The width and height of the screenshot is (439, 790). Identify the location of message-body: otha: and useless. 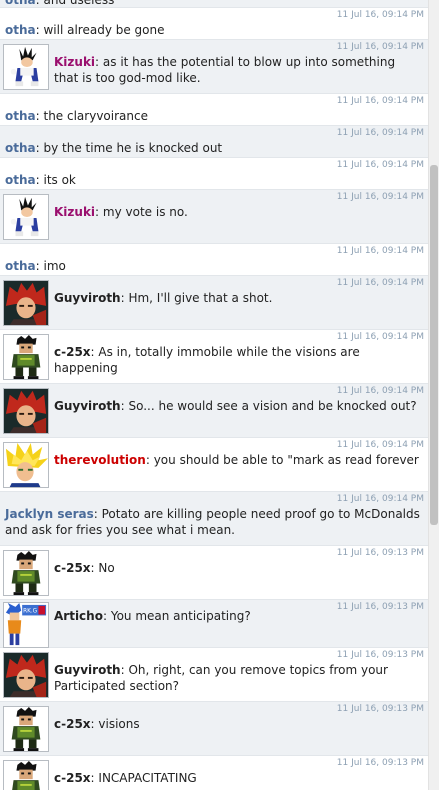
(212, 4).